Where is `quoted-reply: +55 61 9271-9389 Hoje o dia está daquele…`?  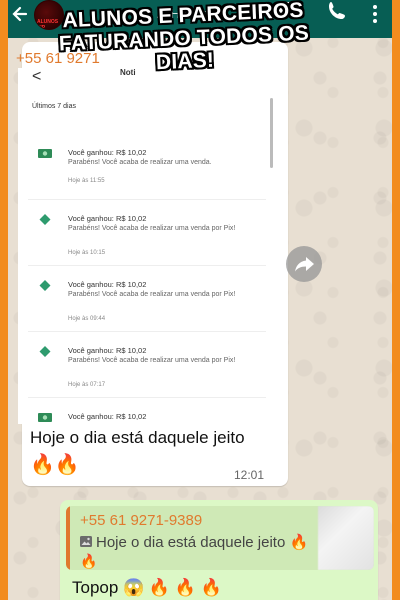 quoted-reply: +55 61 9271-9389 Hoje o dia está daquele… is located at coordinates (220, 538).